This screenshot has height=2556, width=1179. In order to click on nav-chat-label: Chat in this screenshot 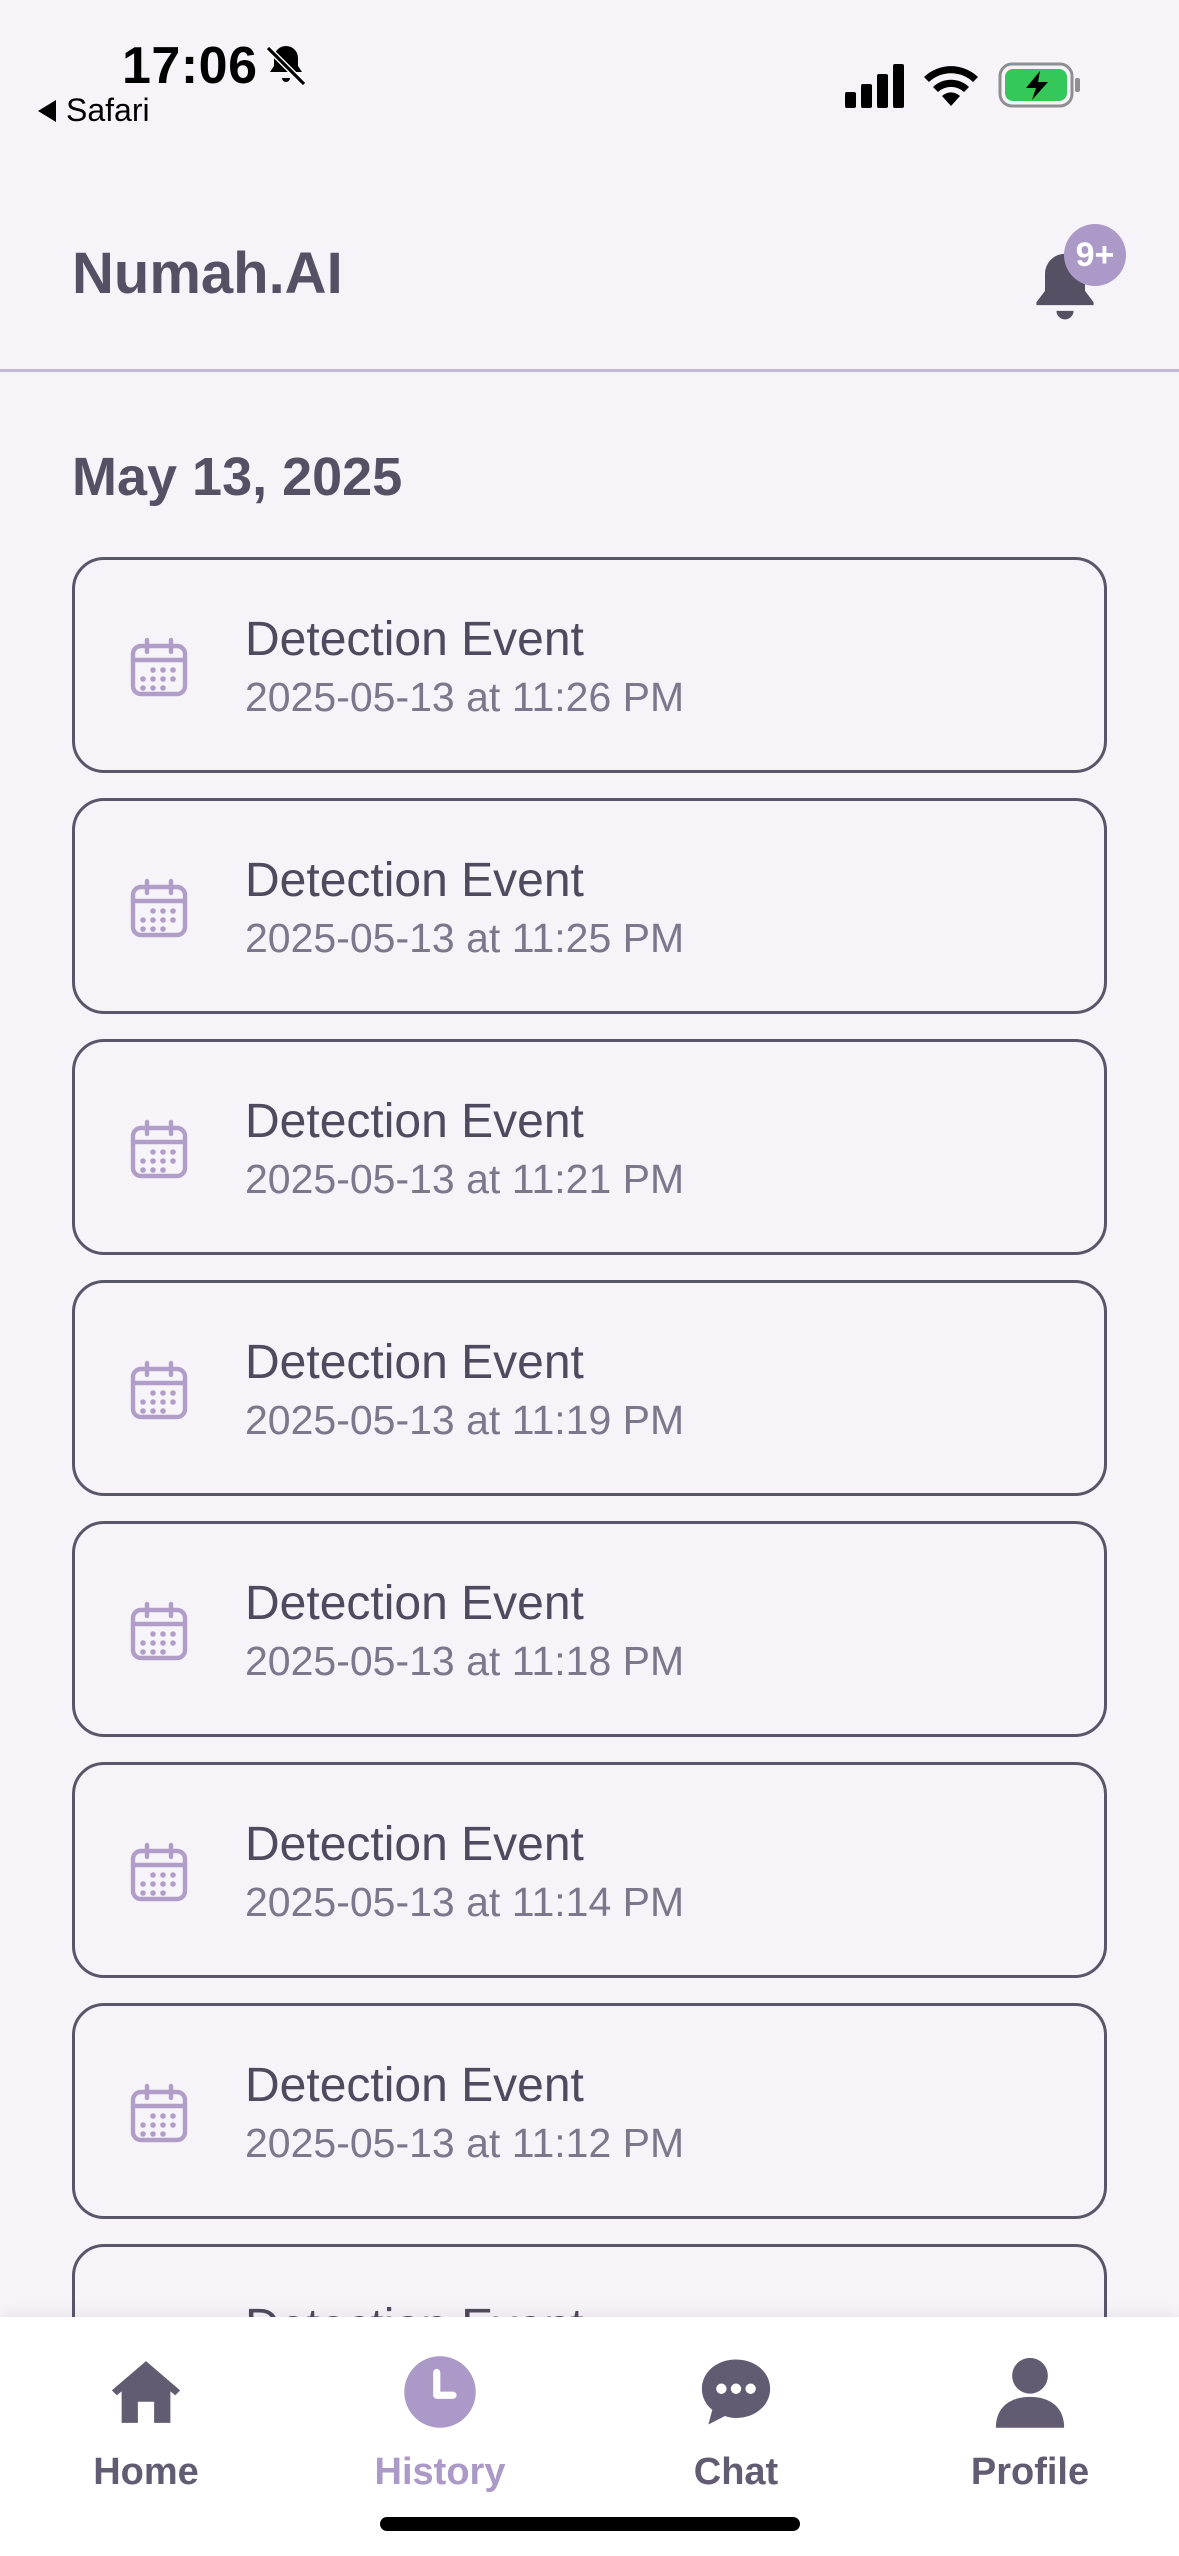, I will do `click(736, 2472)`.